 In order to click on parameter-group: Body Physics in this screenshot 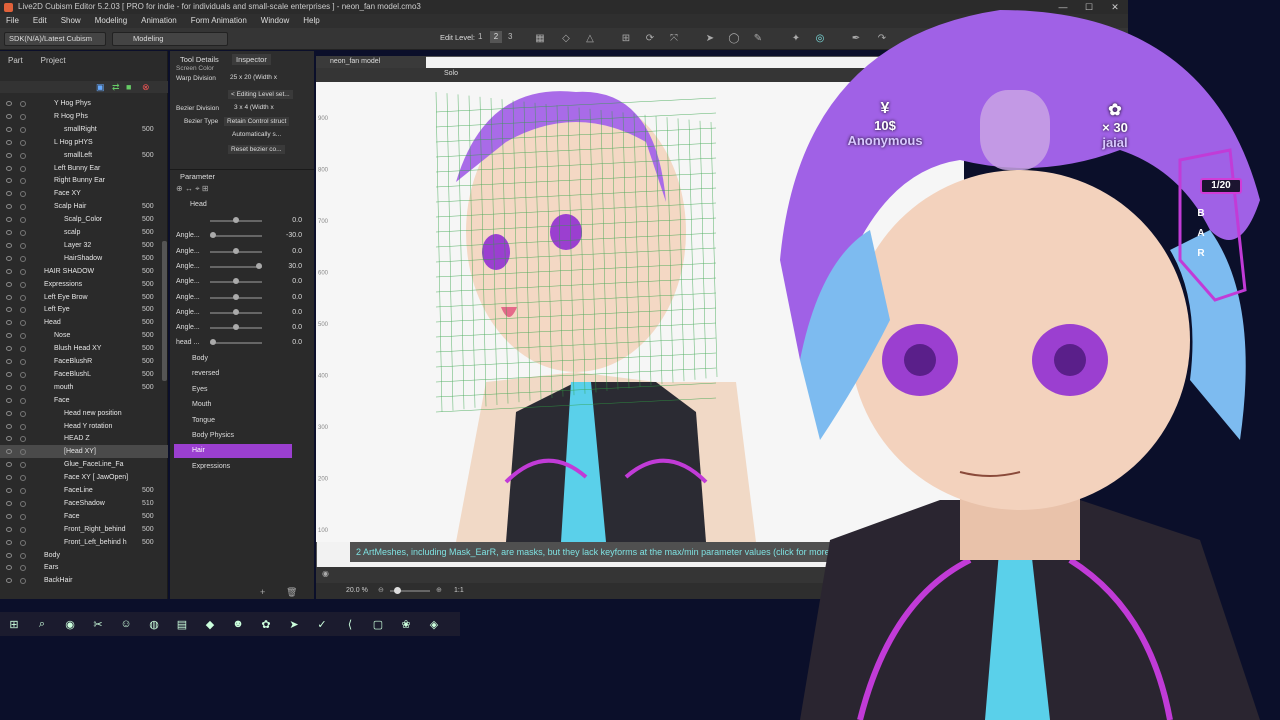, I will do `click(233, 436)`.